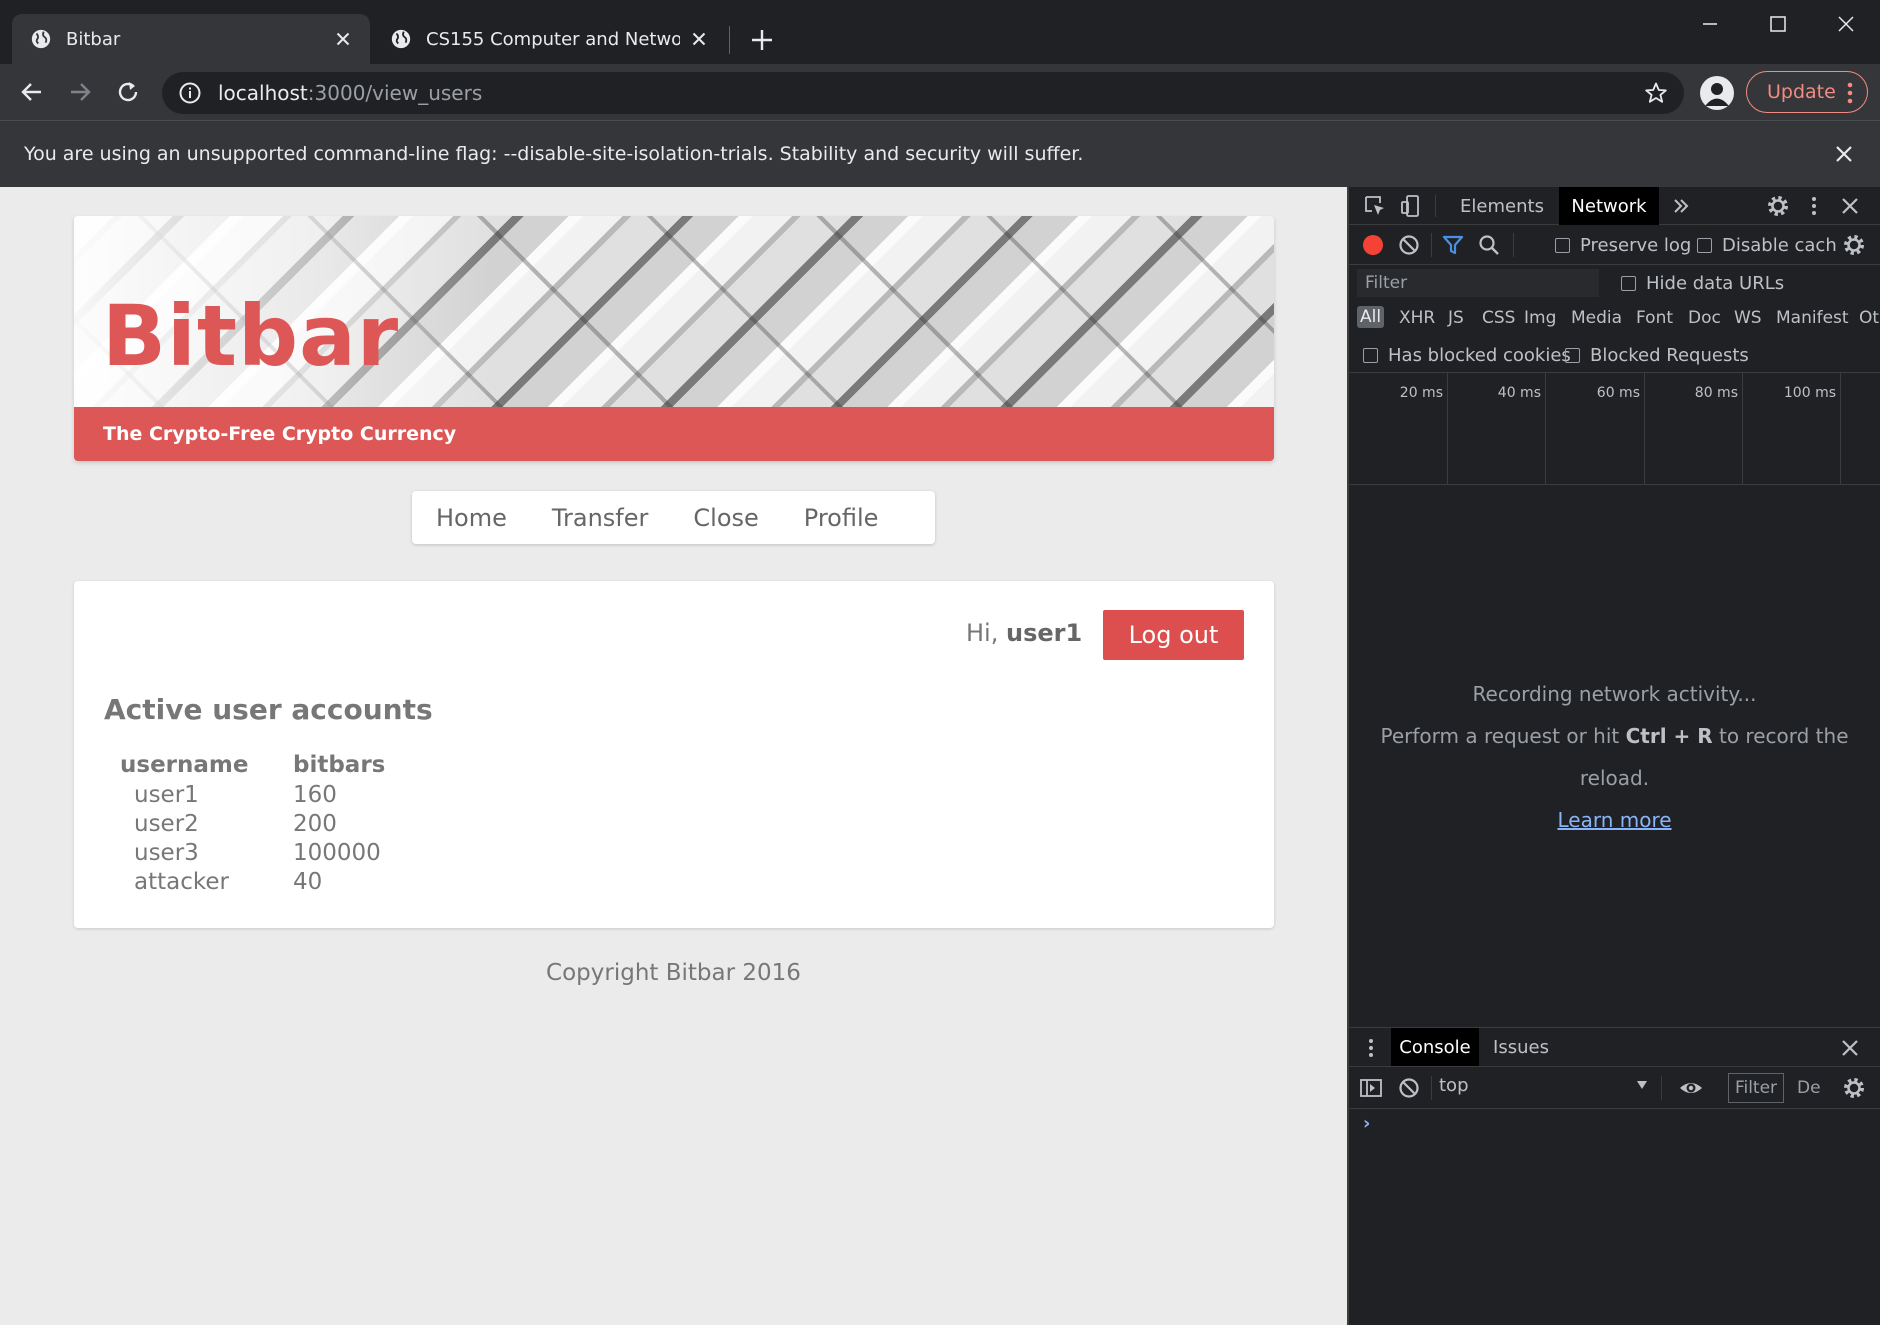 The image size is (1880, 1325). I want to click on reload-icon, so click(128, 92).